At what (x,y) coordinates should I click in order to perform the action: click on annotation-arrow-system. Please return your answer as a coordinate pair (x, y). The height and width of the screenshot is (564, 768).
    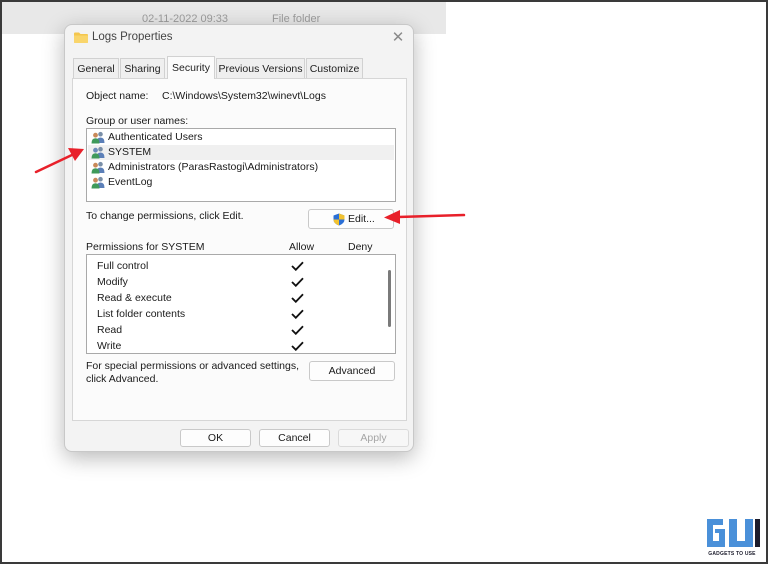
    Looking at the image, I should click on (59, 161).